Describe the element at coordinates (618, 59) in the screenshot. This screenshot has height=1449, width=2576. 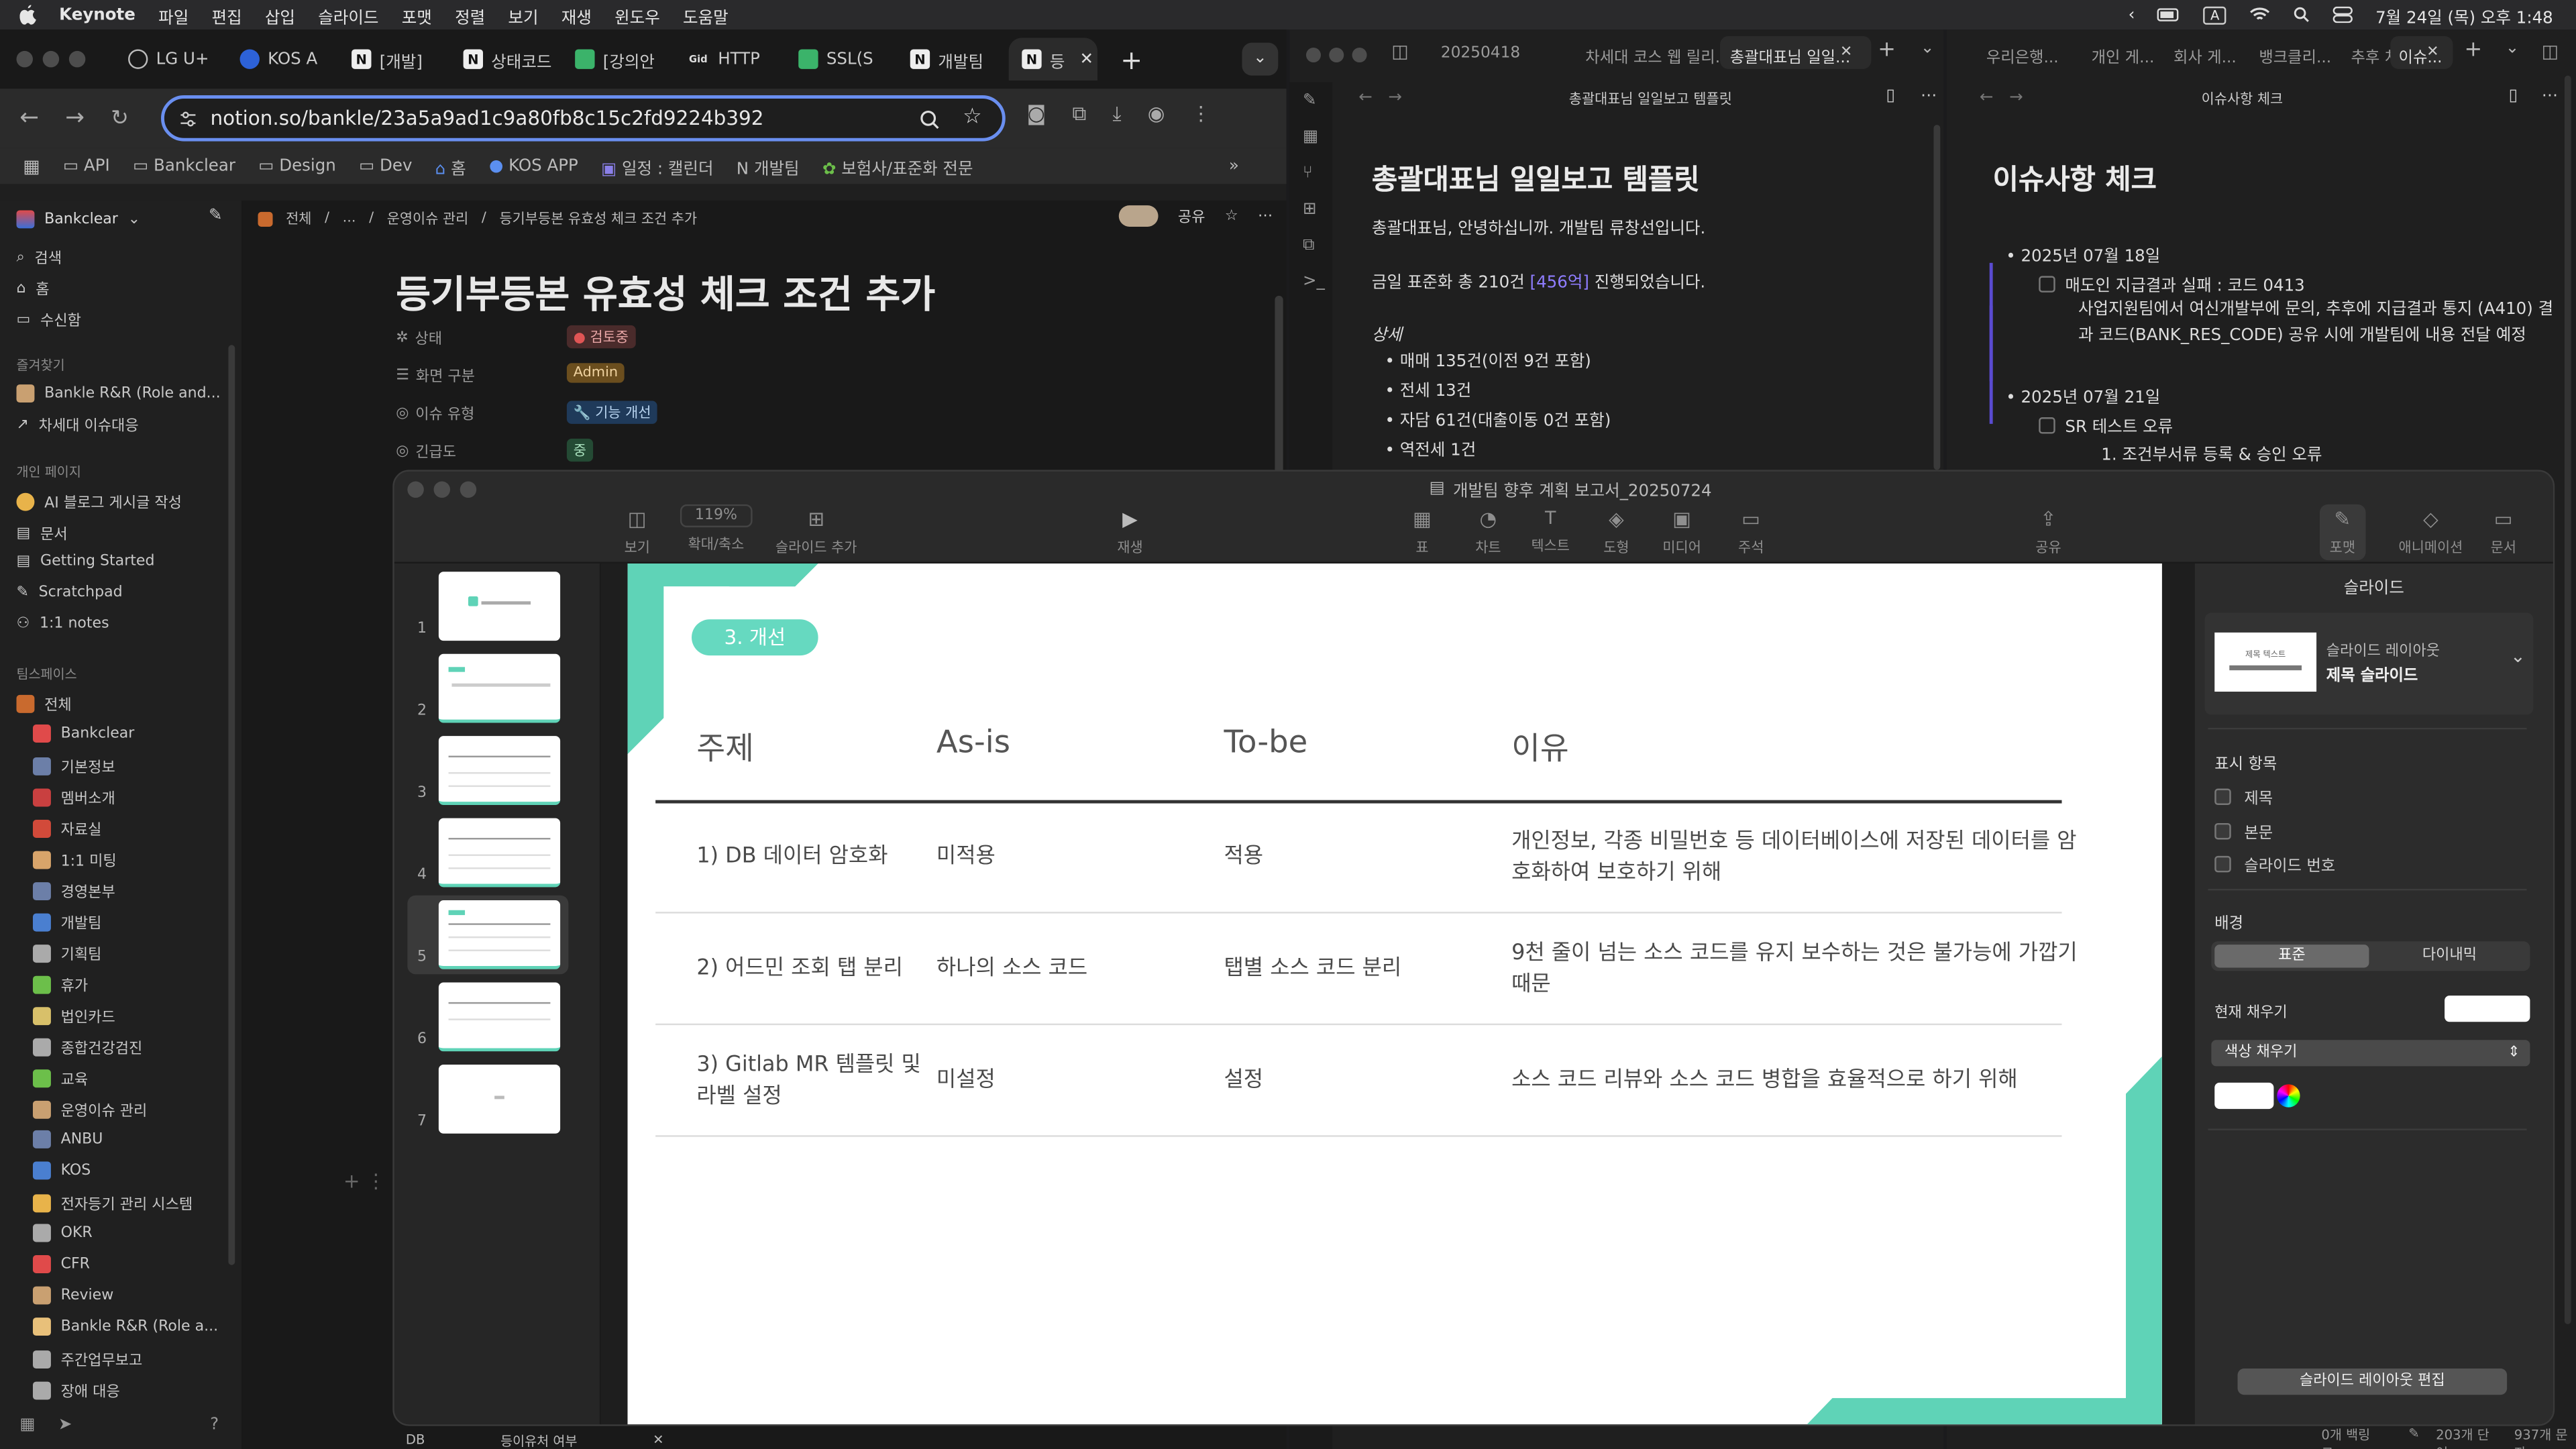
I see `browser-tab: [강의안` at that location.